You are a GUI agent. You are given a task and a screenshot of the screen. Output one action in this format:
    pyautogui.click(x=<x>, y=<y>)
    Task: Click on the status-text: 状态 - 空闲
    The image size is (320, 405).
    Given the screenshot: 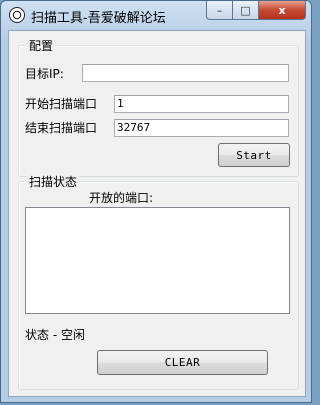 What is the action you would take?
    pyautogui.click(x=55, y=335)
    